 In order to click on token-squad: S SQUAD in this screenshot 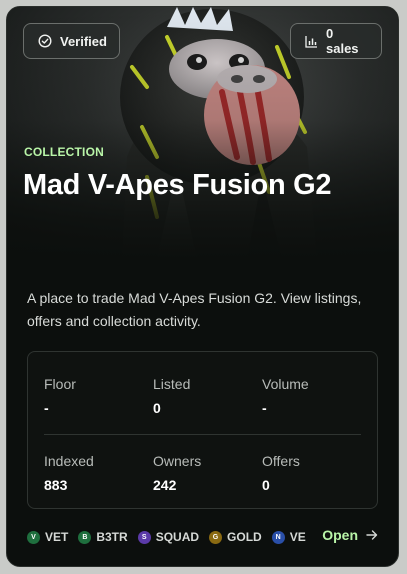, I will do `click(168, 537)`.